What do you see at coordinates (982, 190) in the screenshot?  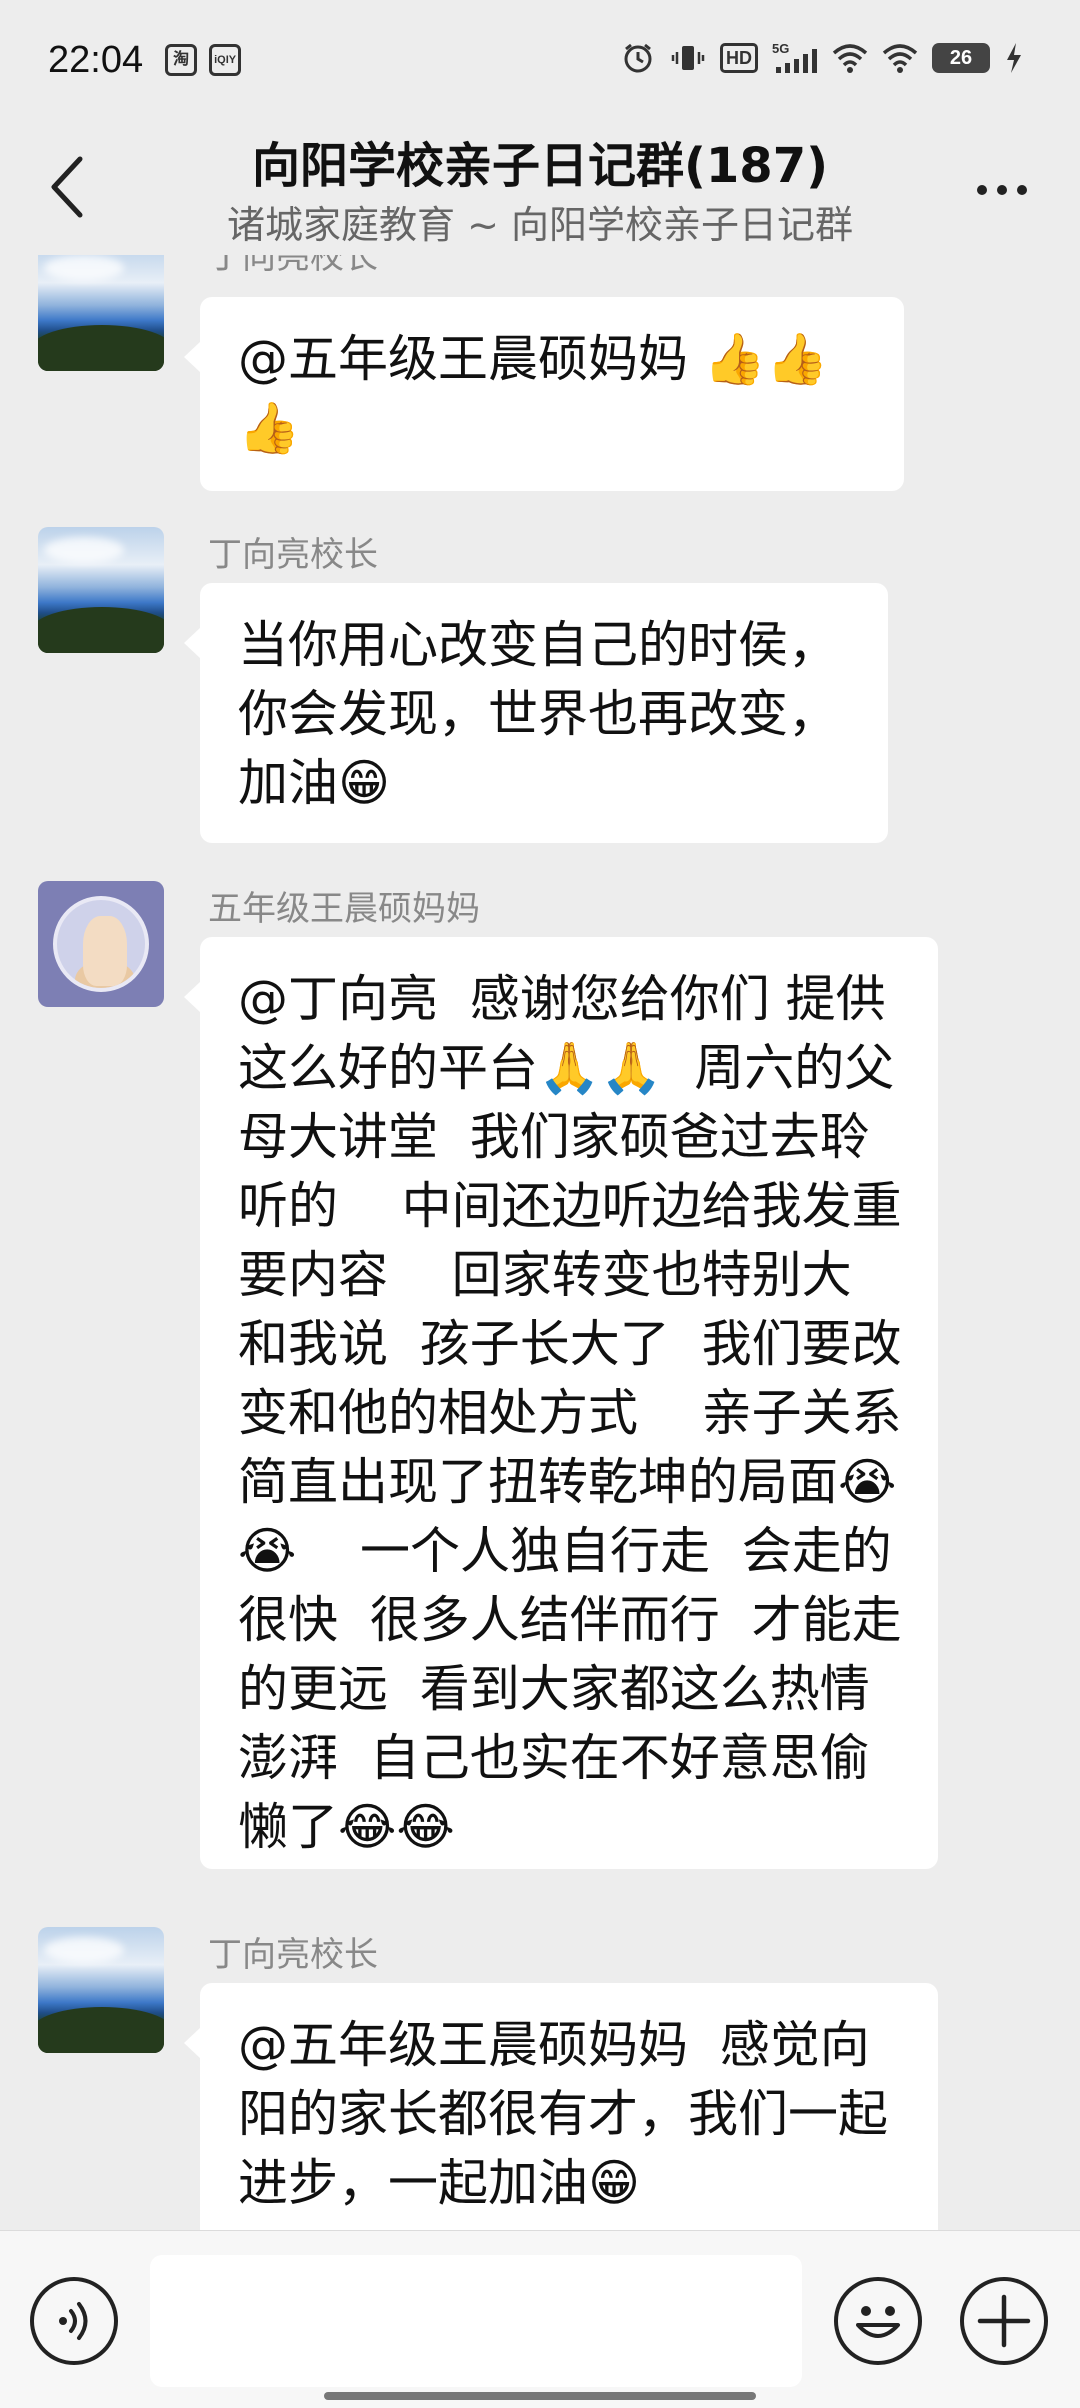 I see `more-dots-icon` at bounding box center [982, 190].